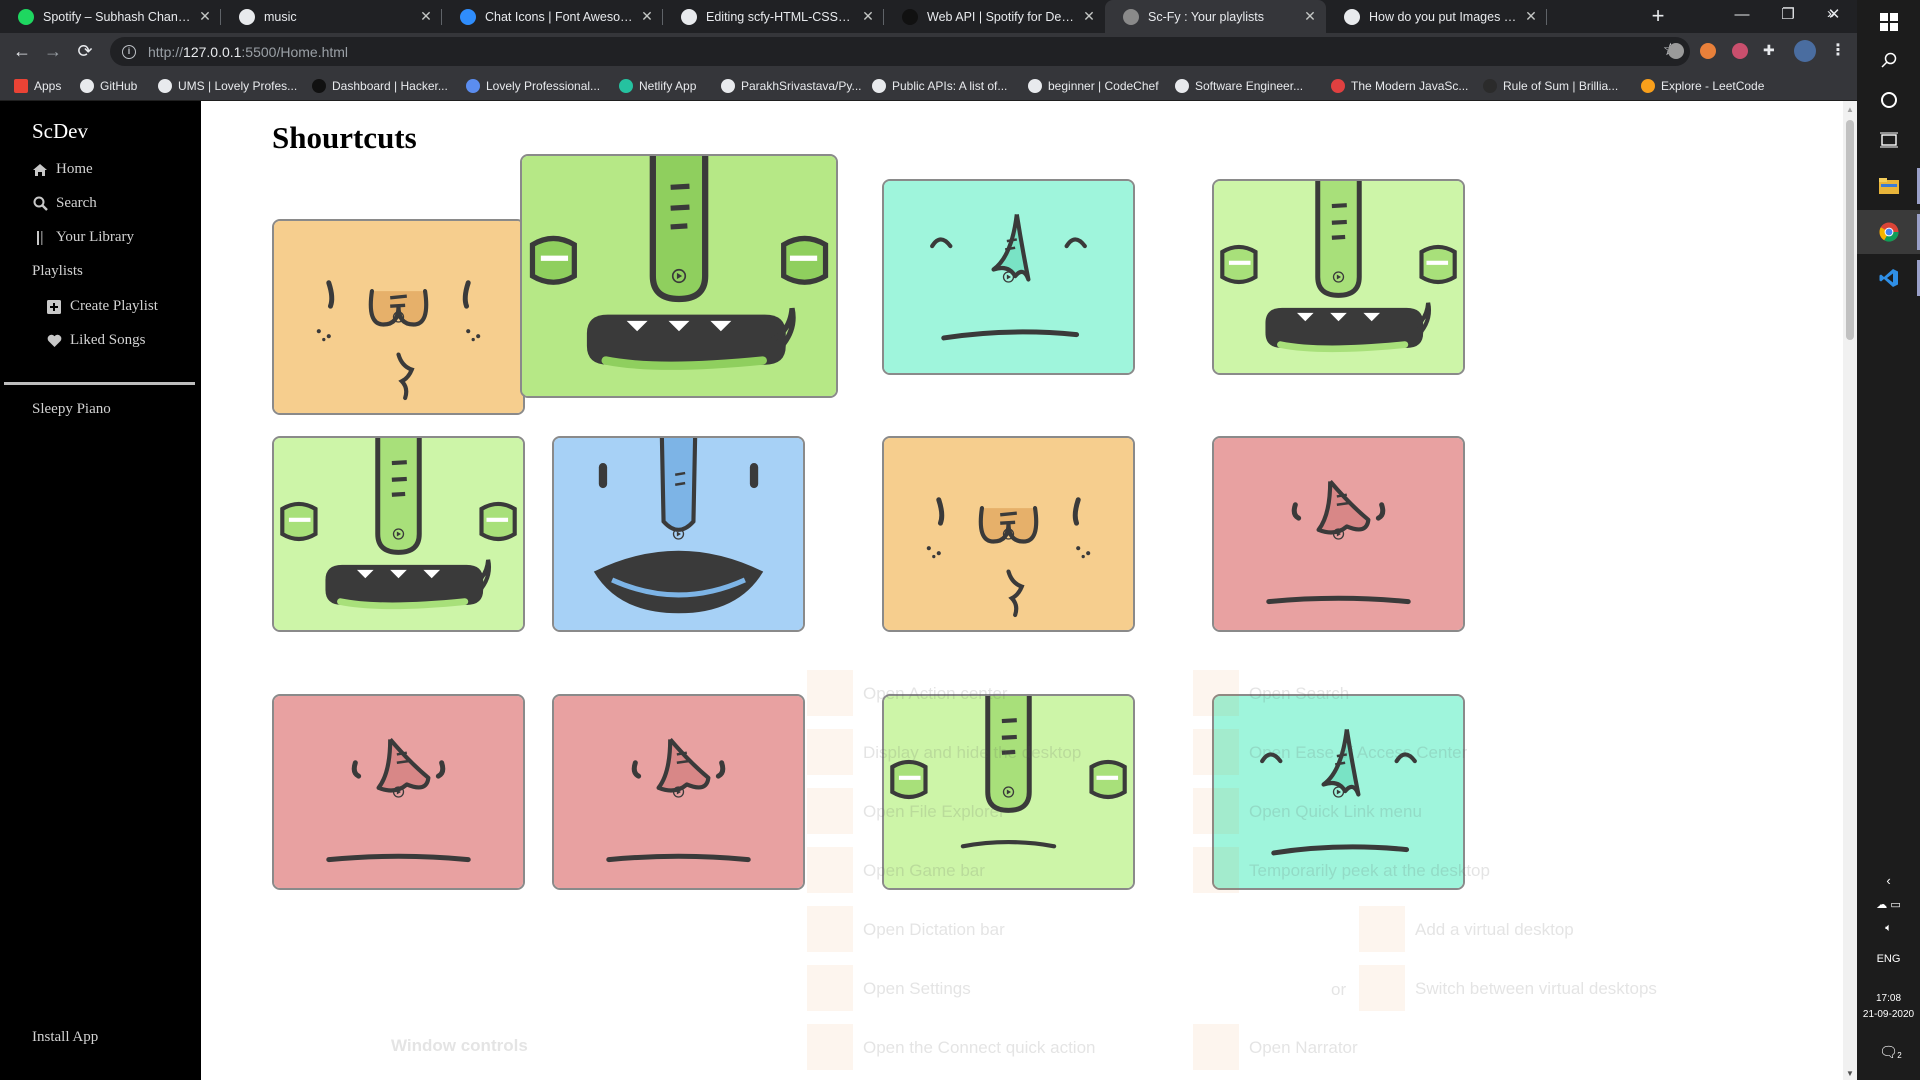 The height and width of the screenshot is (1080, 1920). I want to click on extension-gray-icon, so click(1676, 51).